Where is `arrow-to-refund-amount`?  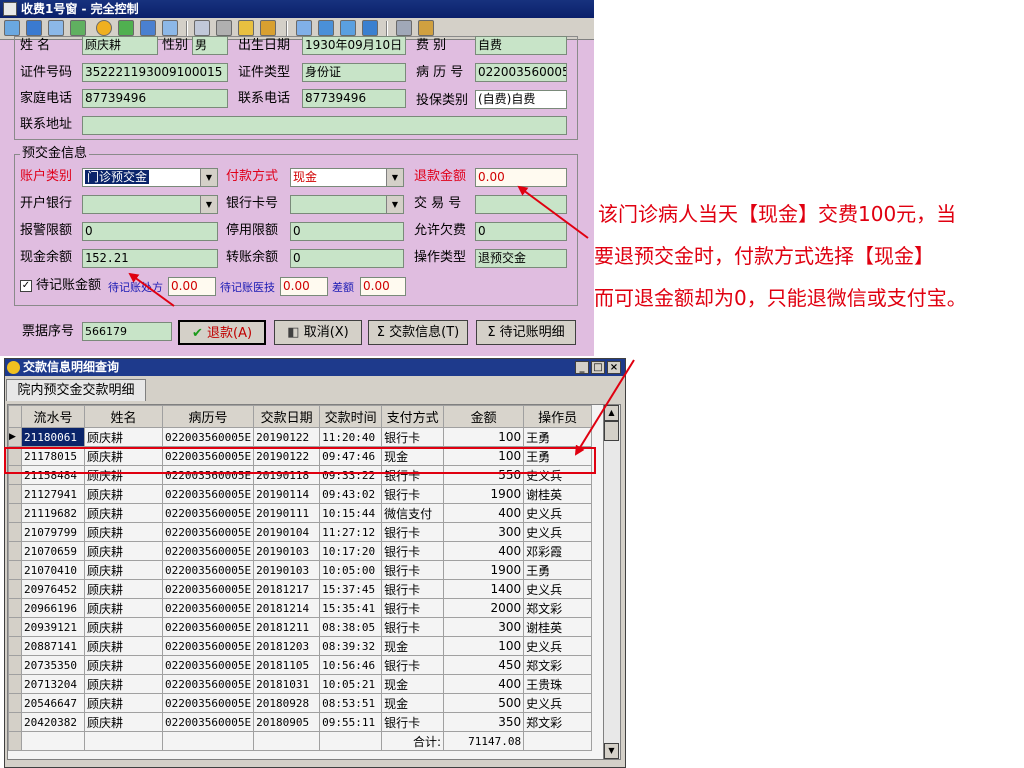 arrow-to-refund-amount is located at coordinates (553, 212).